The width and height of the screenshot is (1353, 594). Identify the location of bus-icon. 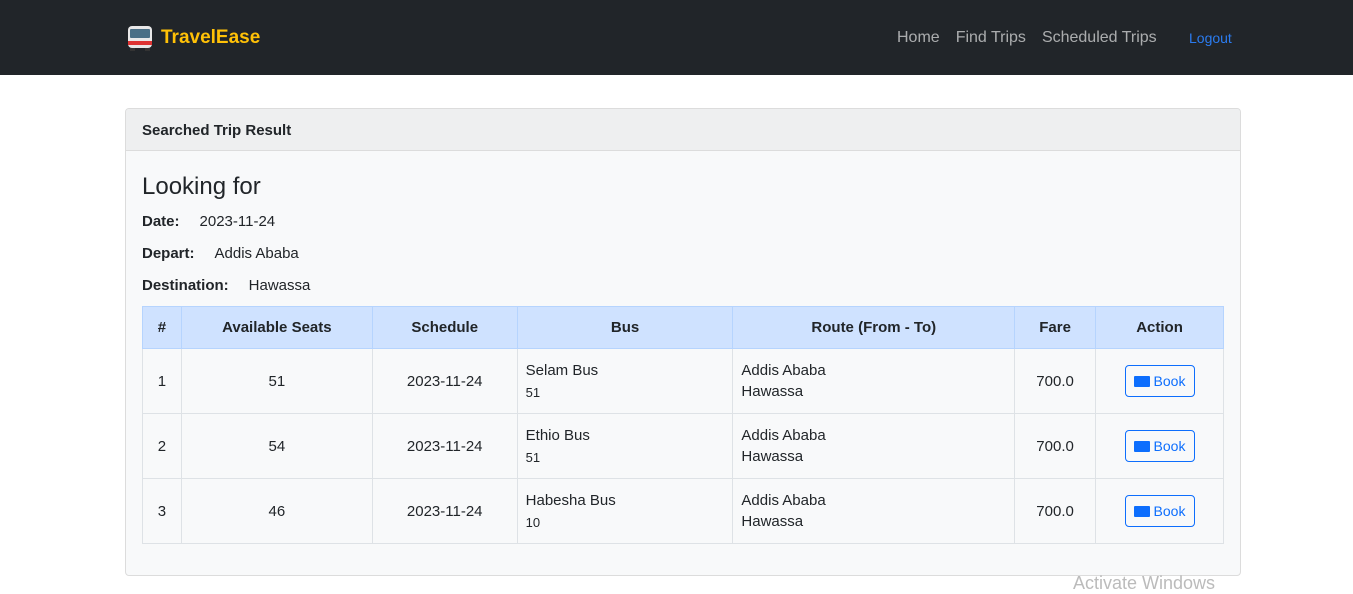
(140, 38).